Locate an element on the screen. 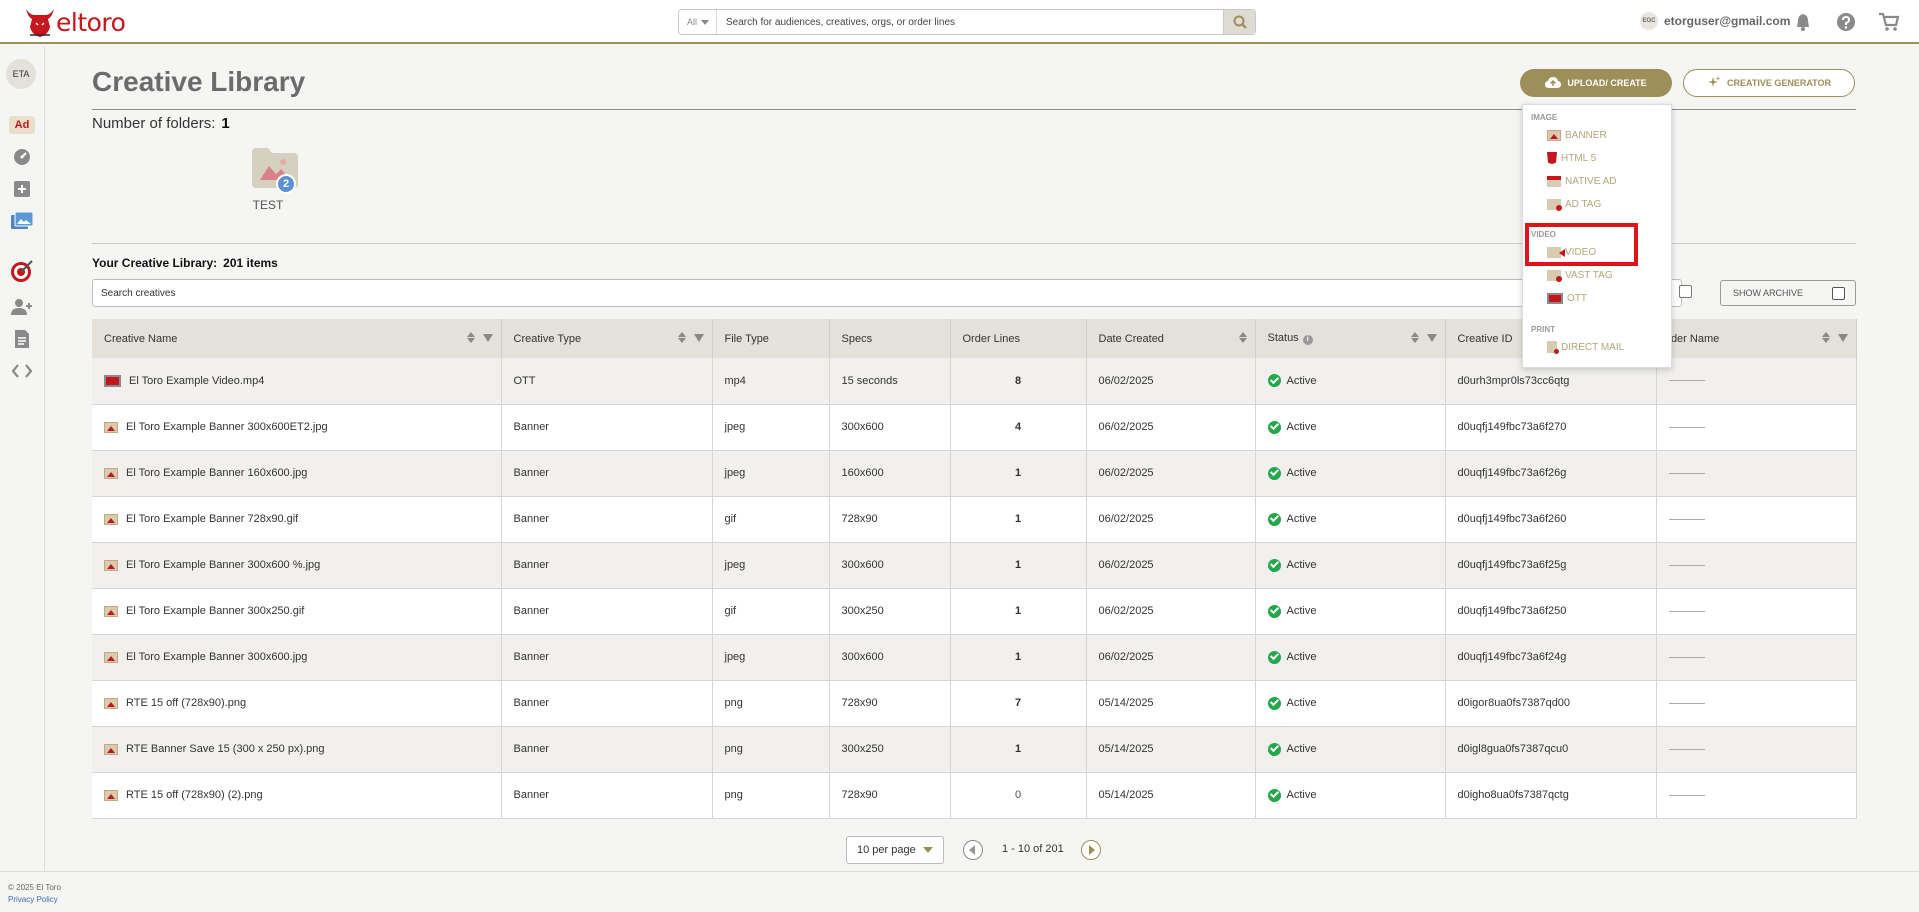 The image size is (1919, 912). header-folder-name: lder Name is located at coordinates (1756, 338).